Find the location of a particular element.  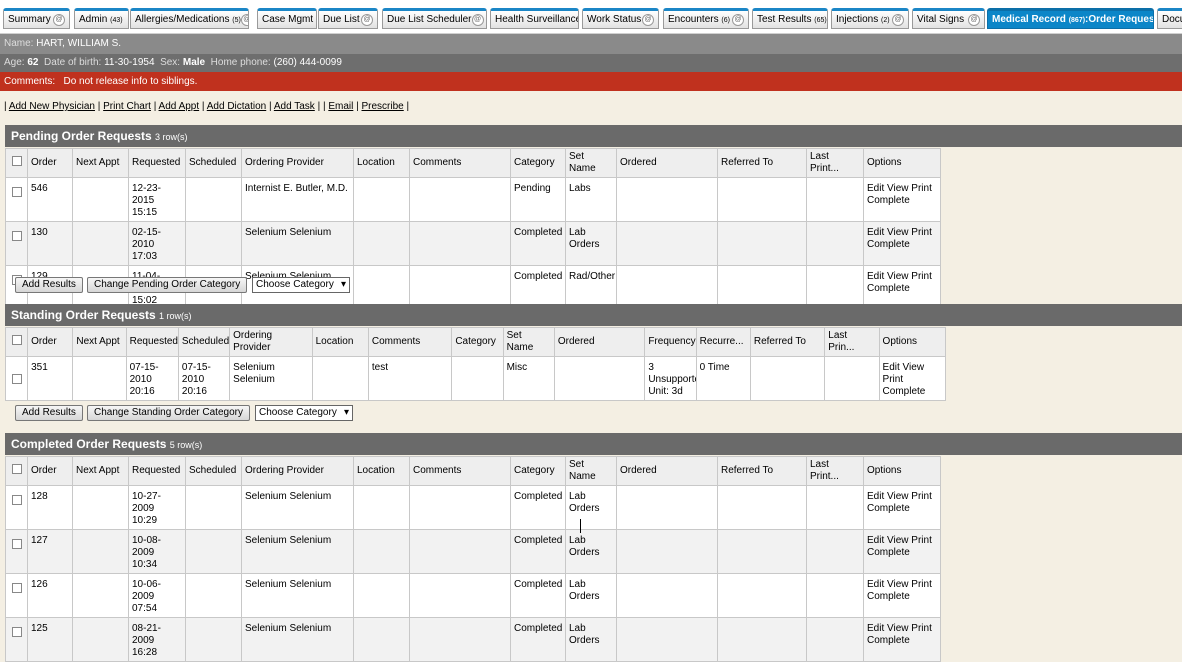

print-chart-link: Print Chart is located at coordinates (127, 106).